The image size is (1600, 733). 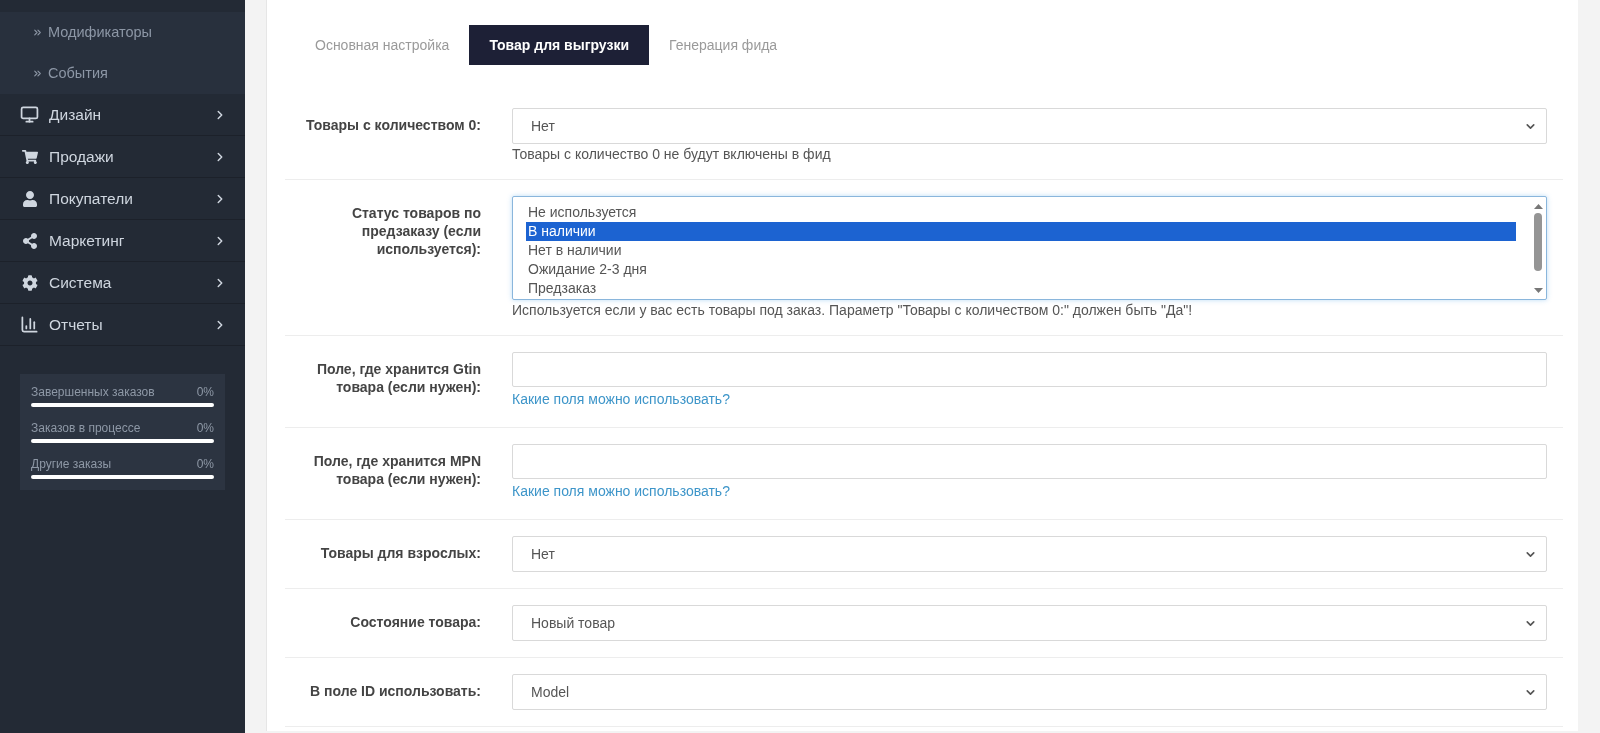 What do you see at coordinates (29, 156) in the screenshot?
I see `cart-icon` at bounding box center [29, 156].